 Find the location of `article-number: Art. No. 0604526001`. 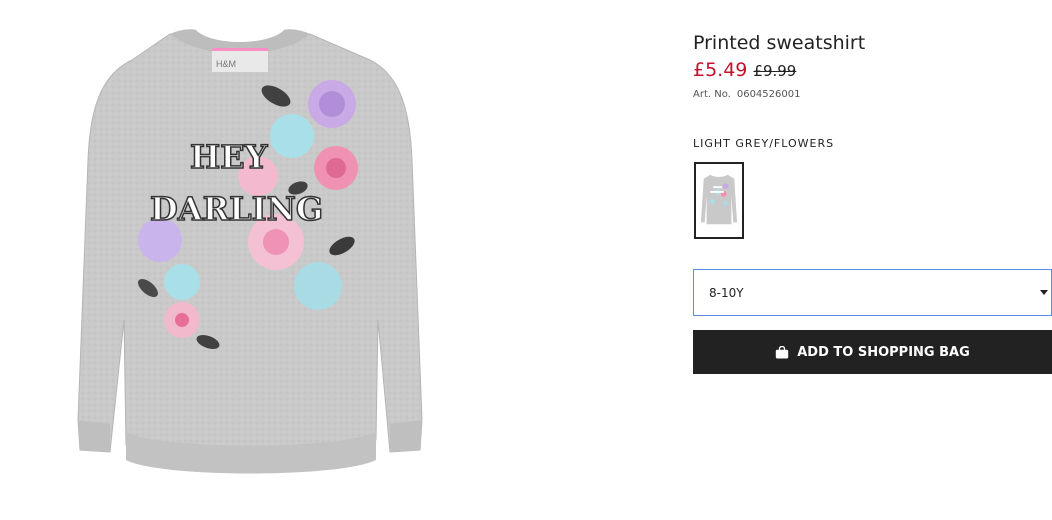

article-number: Art. No. 0604526001 is located at coordinates (872, 94).